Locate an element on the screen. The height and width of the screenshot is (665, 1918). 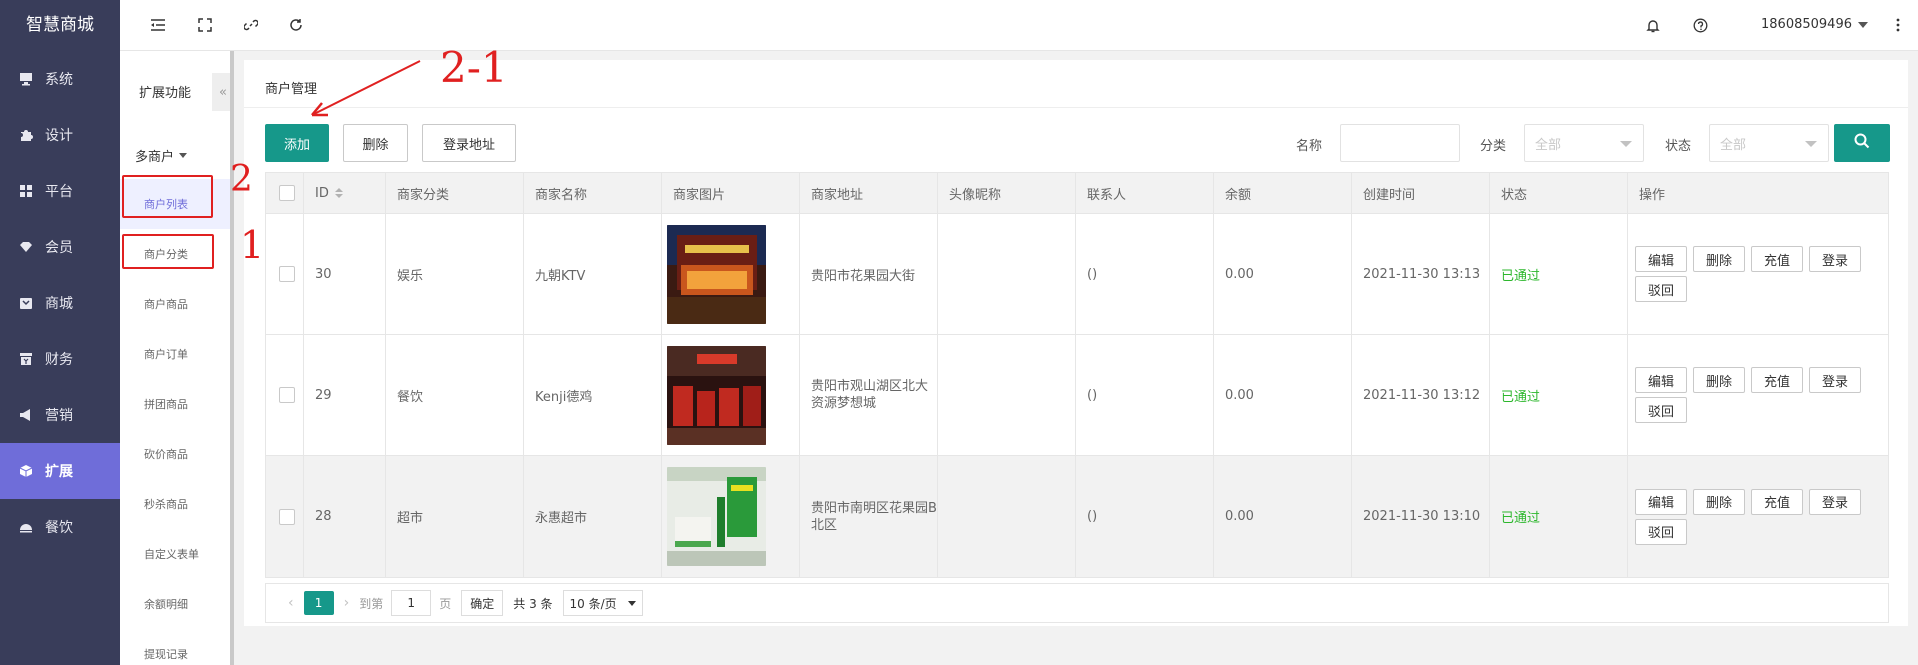
nav-item-dining: 餐饮 is located at coordinates (60, 527).